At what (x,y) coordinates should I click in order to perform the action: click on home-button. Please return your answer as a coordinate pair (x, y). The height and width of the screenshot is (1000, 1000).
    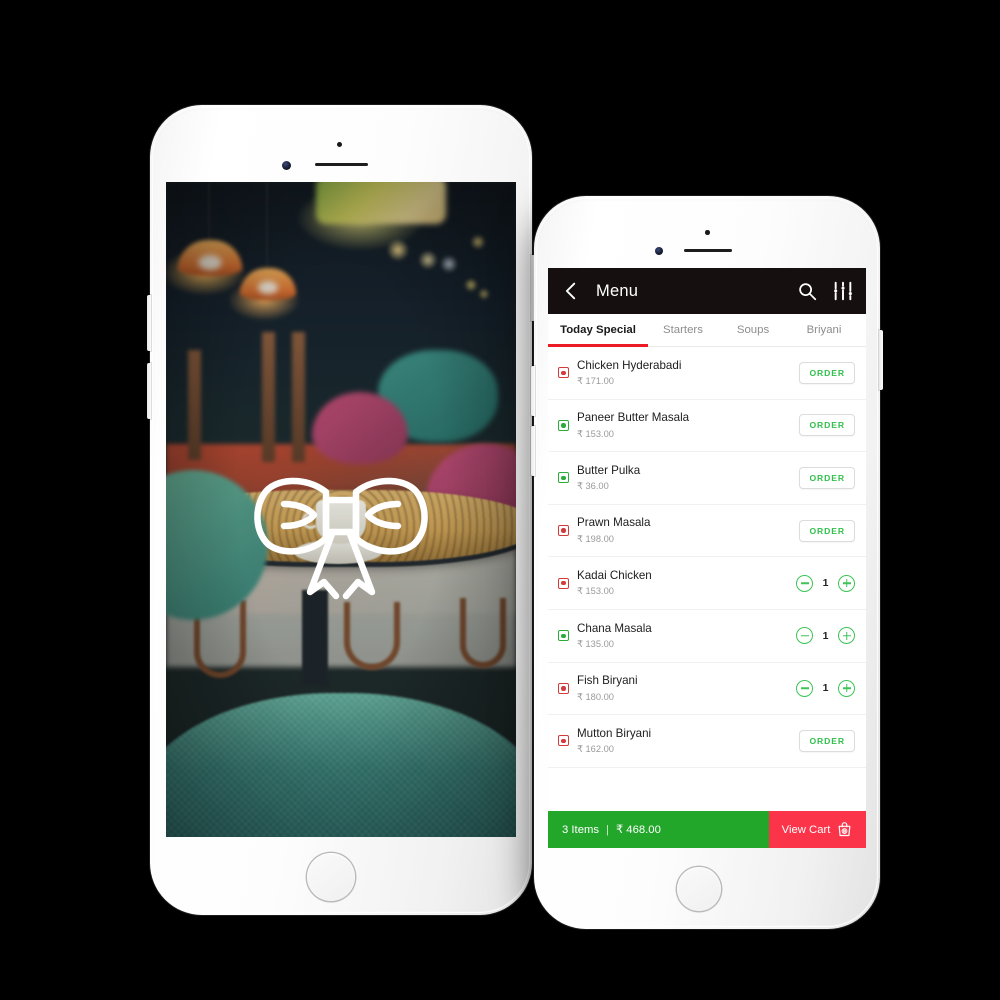
    Looking at the image, I should click on (331, 877).